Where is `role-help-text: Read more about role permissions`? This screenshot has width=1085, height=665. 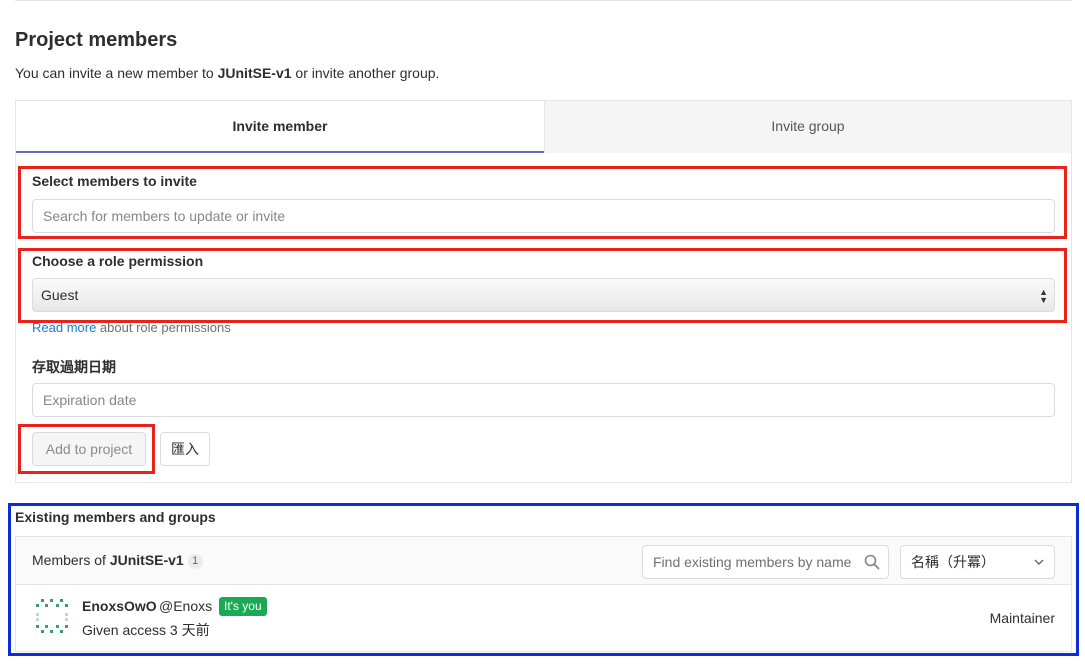
role-help-text: Read more about role permissions is located at coordinates (131, 327).